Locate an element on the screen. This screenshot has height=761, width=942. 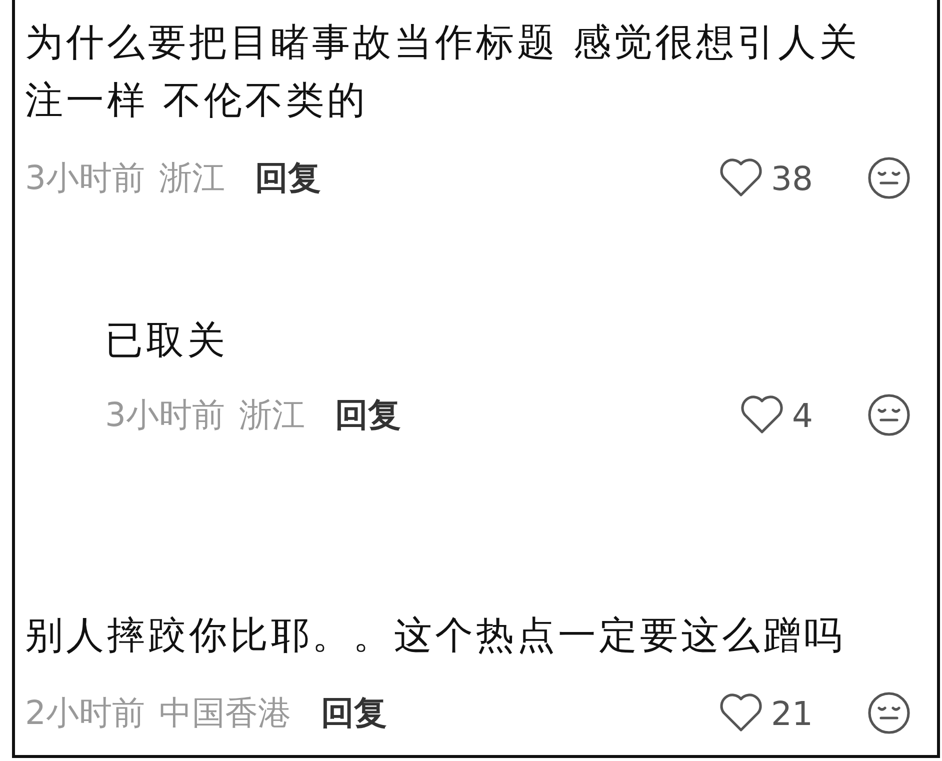
like-count: 38 is located at coordinates (792, 178).